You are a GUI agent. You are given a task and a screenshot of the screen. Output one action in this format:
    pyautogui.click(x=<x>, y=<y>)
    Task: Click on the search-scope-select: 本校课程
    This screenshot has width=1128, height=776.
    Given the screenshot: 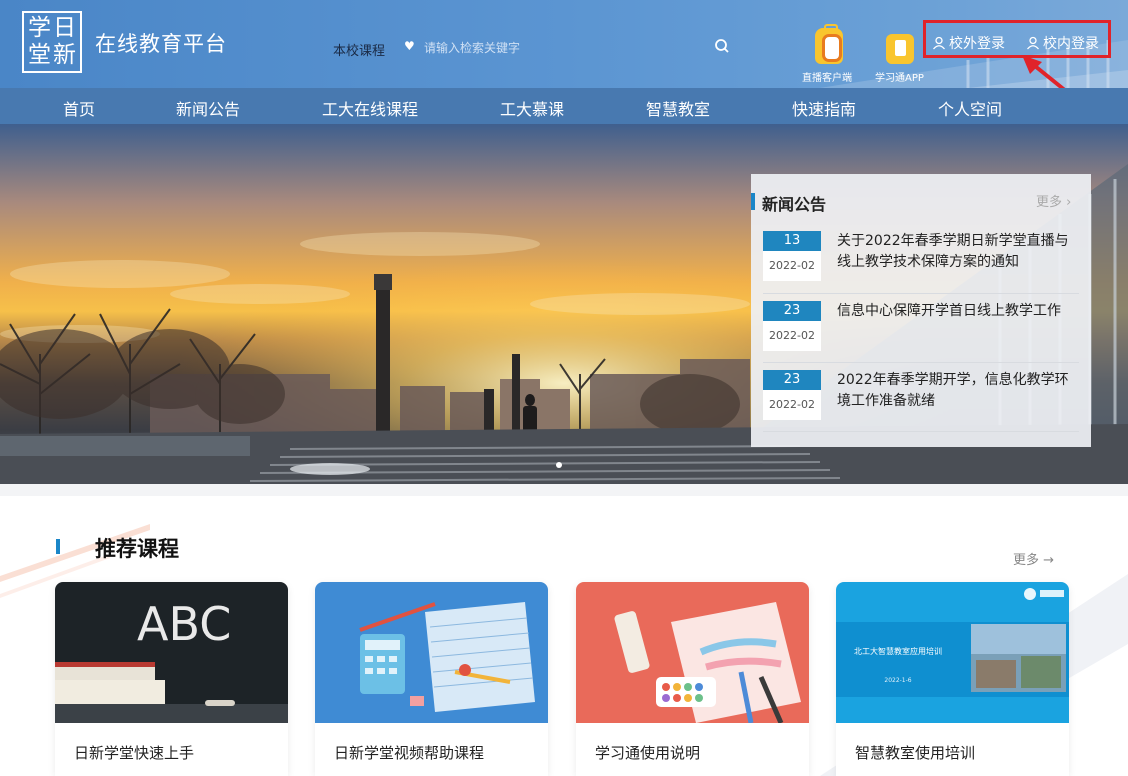 What is the action you would take?
    pyautogui.click(x=359, y=49)
    